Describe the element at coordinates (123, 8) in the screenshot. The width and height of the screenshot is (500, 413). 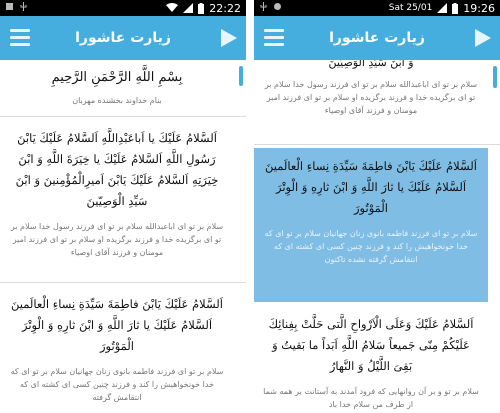
I see `status-bar: 22:22` at that location.